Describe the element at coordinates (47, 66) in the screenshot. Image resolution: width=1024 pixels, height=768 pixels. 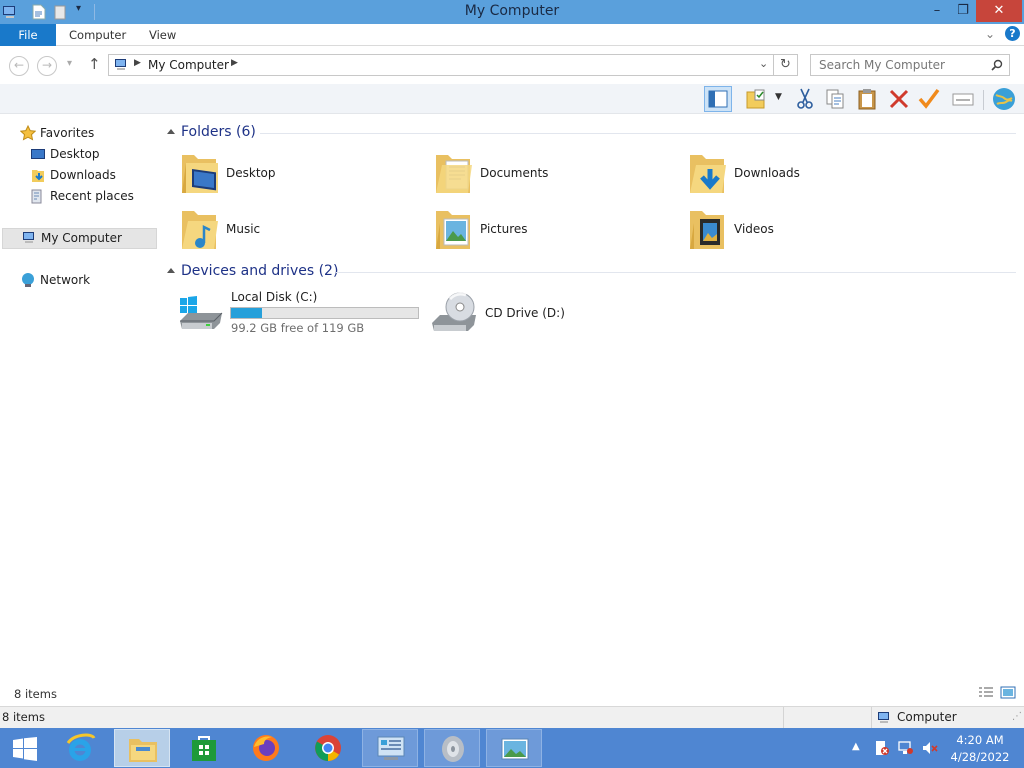
I see `forward-button: →` at that location.